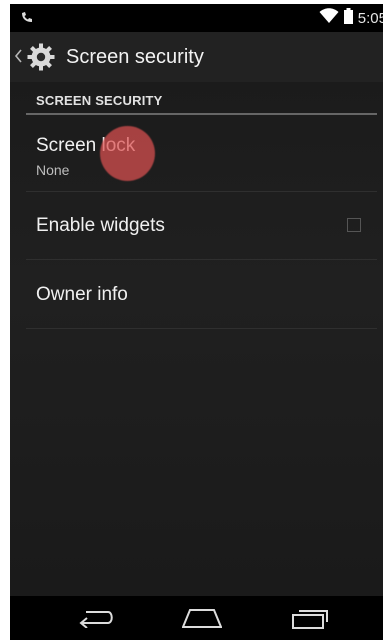 The image size is (383, 644). I want to click on action-bar: Screen security, so click(196, 57).